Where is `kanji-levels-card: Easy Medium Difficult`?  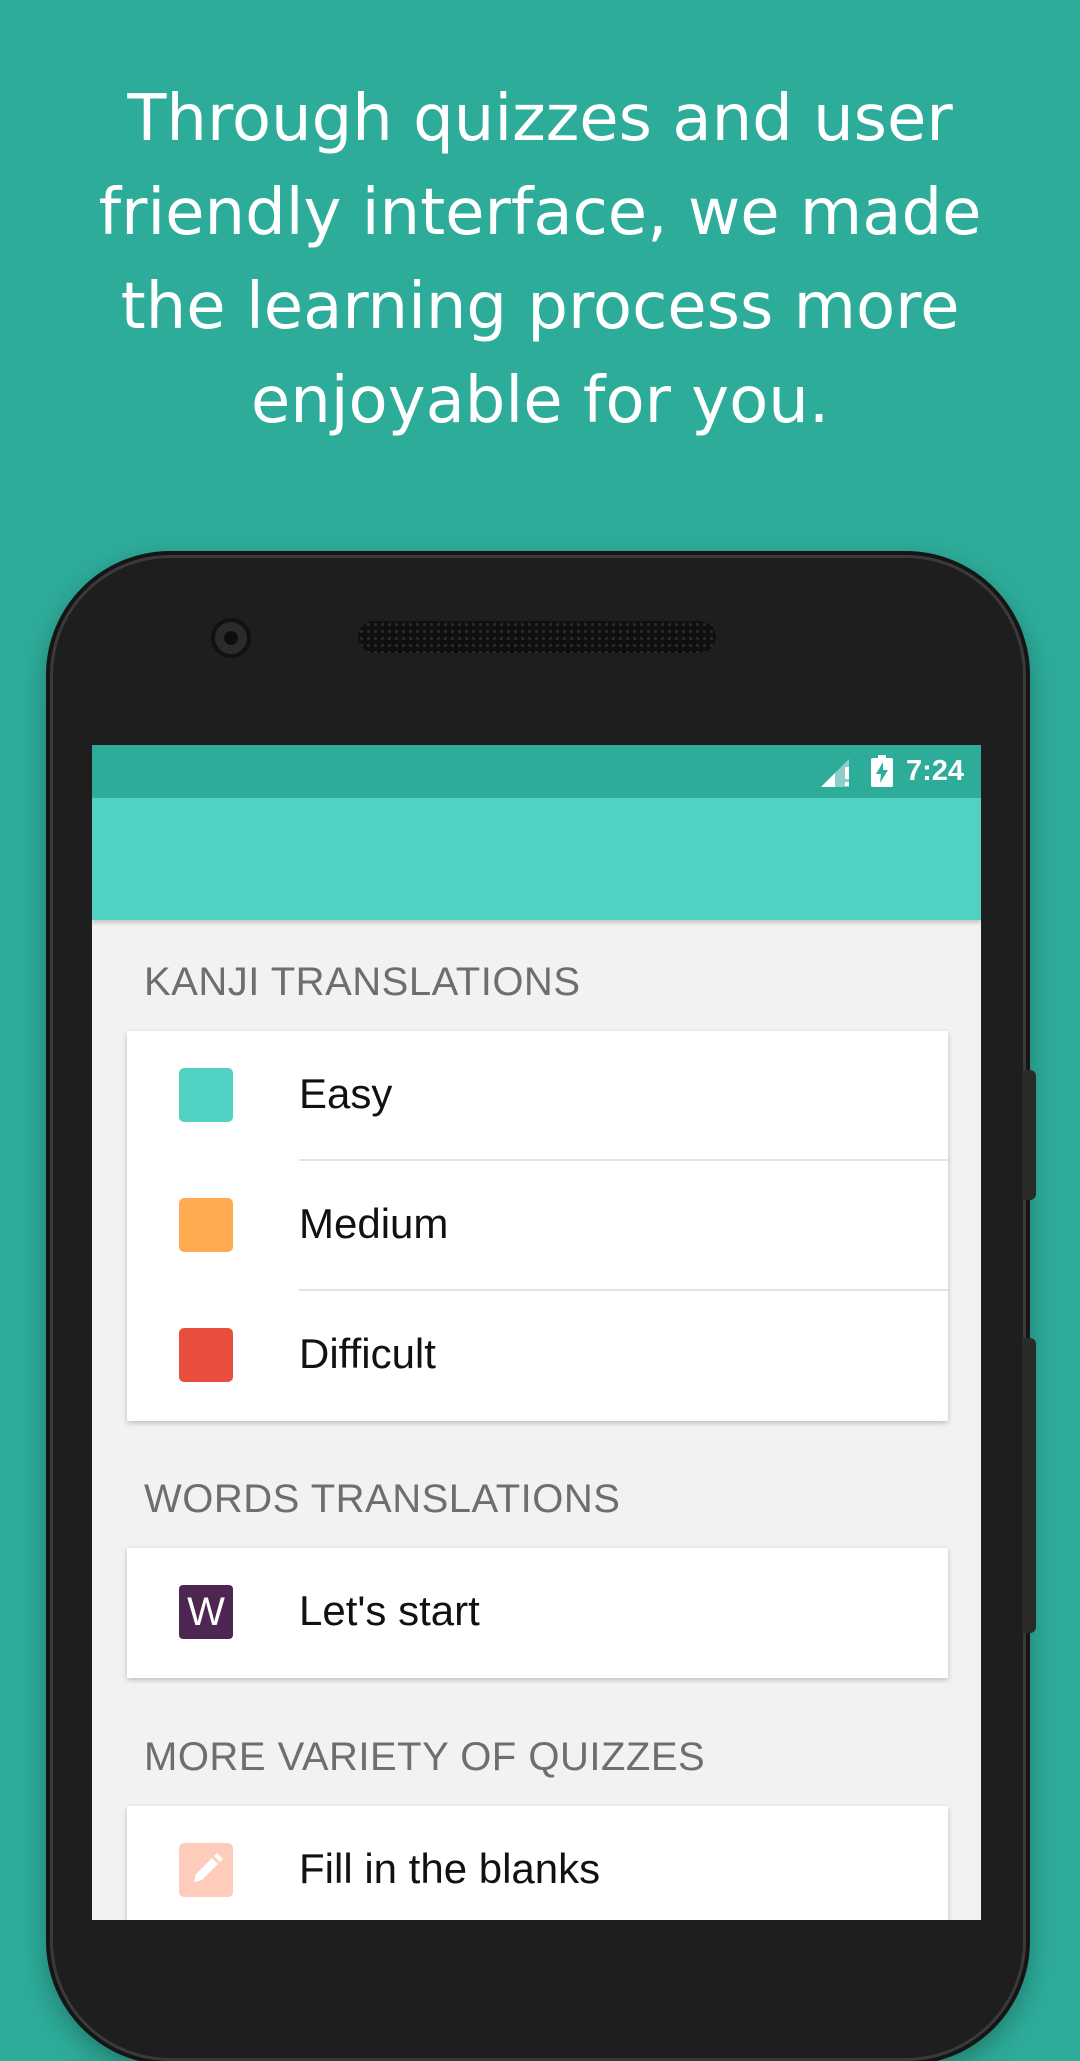
kanji-levels-card: Easy Medium Difficult is located at coordinates (537, 1226).